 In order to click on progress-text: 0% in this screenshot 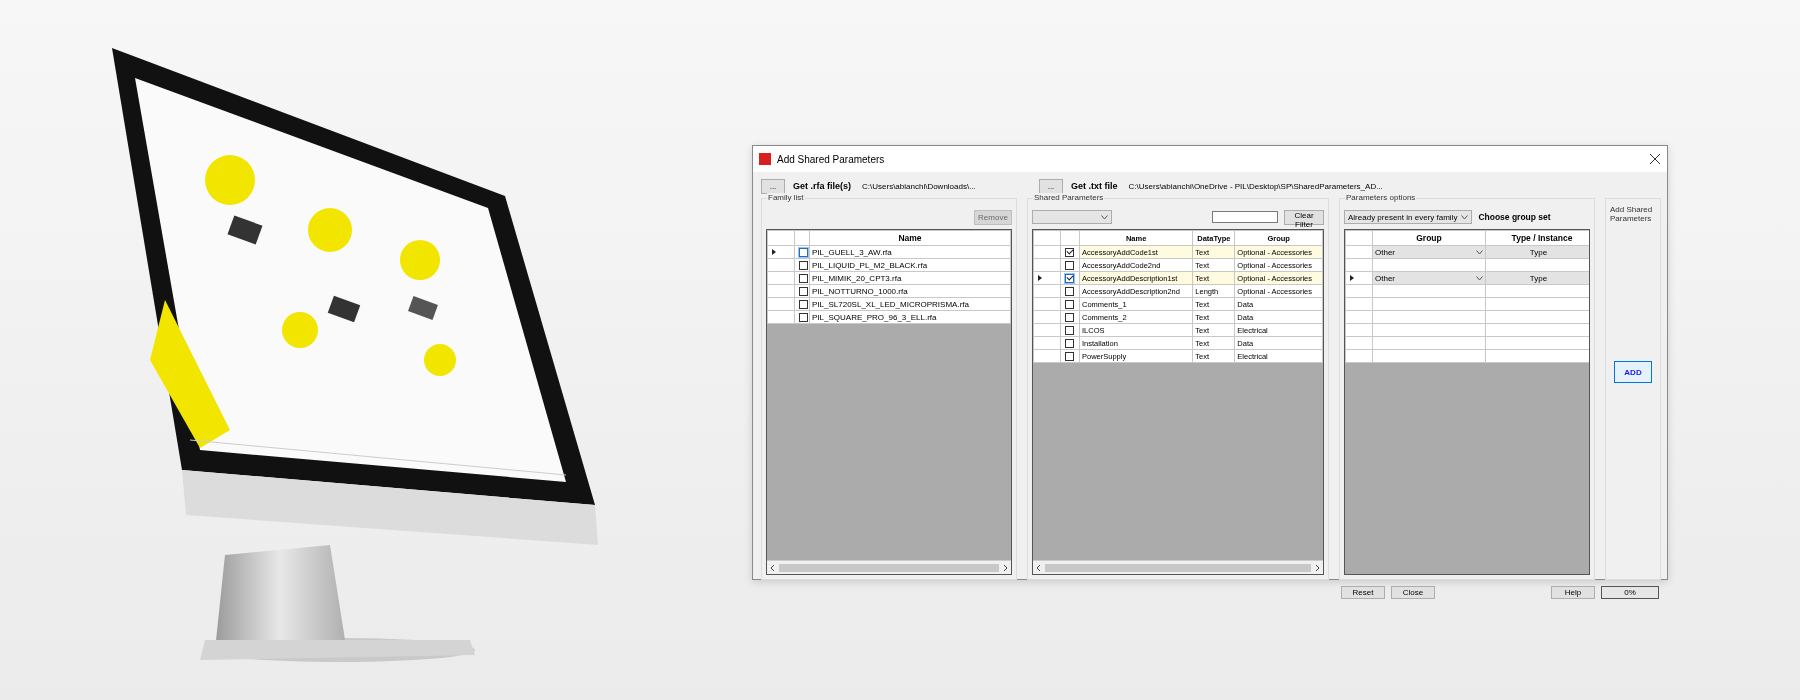, I will do `click(1630, 592)`.